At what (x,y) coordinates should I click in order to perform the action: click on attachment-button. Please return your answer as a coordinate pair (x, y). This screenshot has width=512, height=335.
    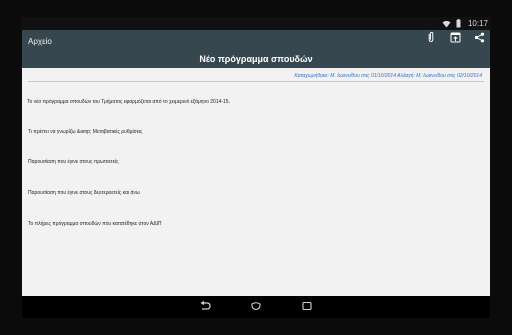
    Looking at the image, I should click on (431, 39).